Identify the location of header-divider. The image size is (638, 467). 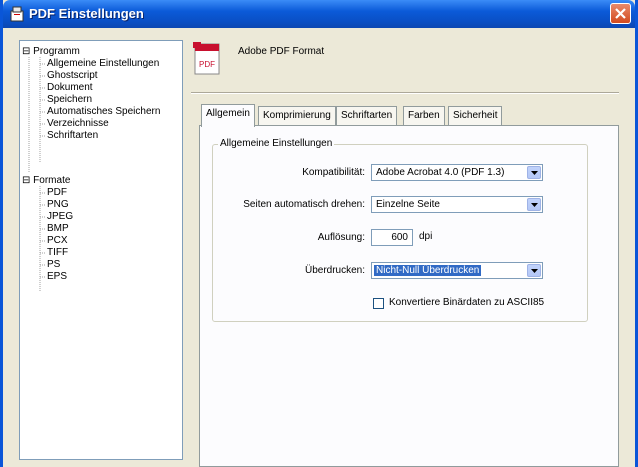
(405, 93).